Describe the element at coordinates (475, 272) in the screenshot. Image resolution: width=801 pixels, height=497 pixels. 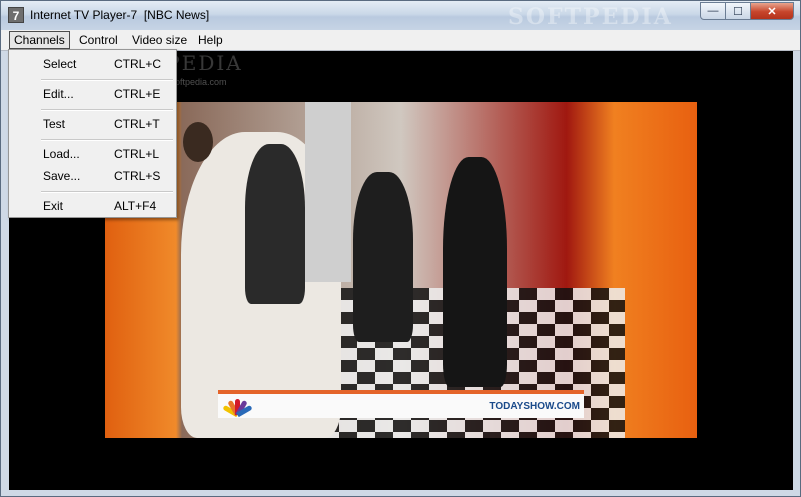
I see `person-black-shirt` at that location.